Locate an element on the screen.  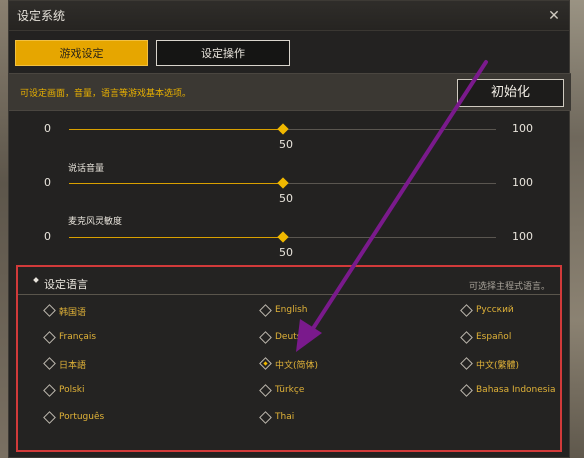
language-label: Polski is located at coordinates (72, 390).